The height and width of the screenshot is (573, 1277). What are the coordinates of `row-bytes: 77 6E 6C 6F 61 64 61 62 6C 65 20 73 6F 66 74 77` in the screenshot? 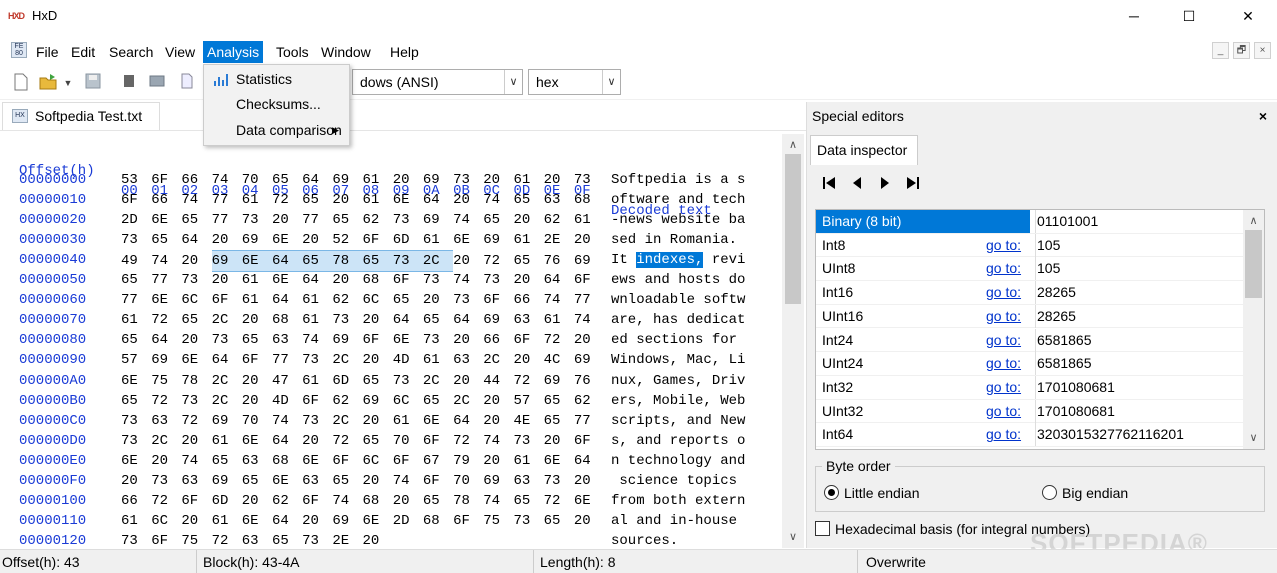 It's located at (362, 300).